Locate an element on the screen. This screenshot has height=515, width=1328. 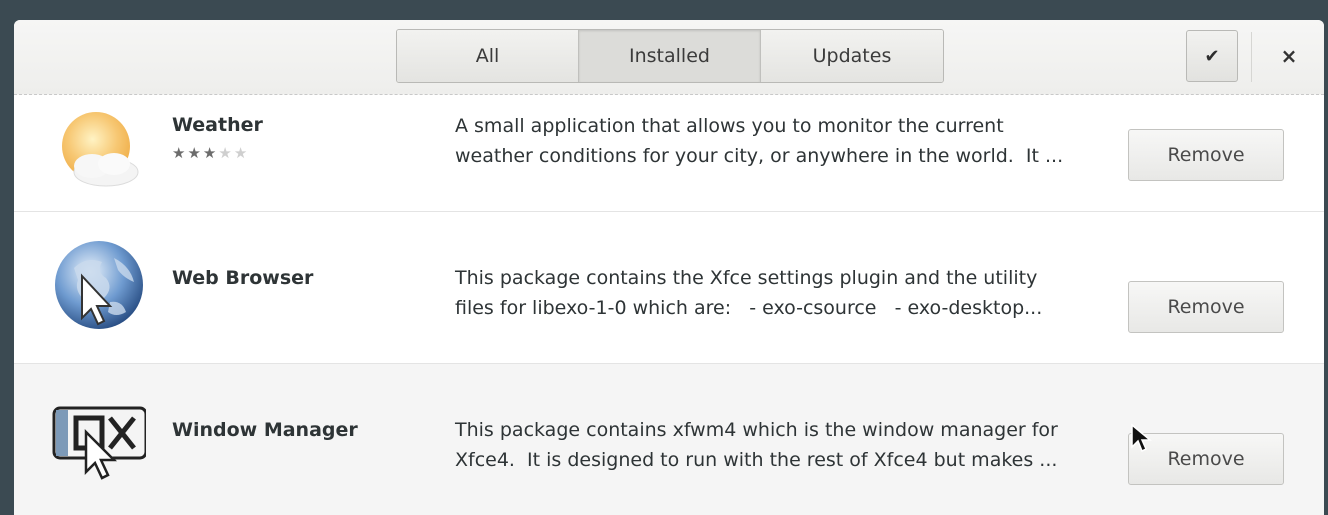
view-switcher: All Installed Updates is located at coordinates (670, 56).